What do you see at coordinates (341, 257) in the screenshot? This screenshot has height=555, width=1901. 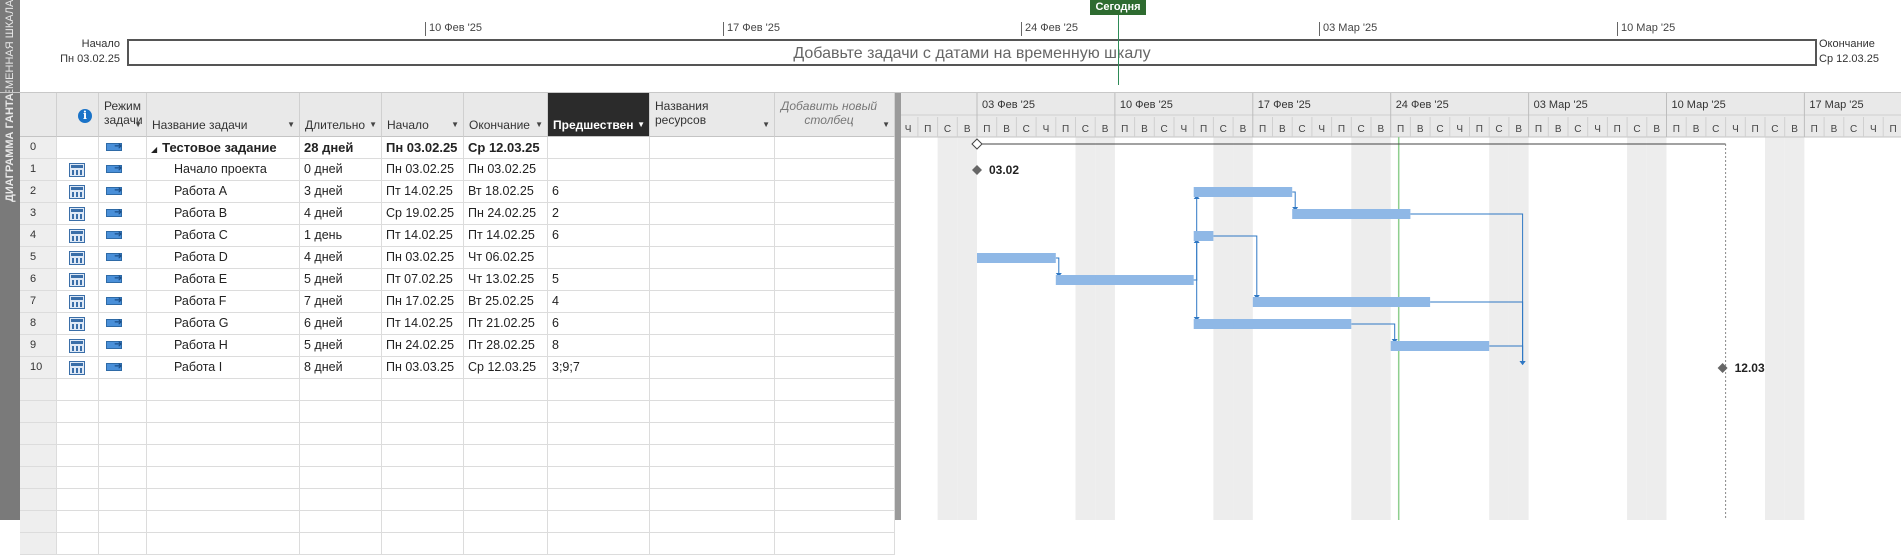 I see `duration-cell: 4 дней` at bounding box center [341, 257].